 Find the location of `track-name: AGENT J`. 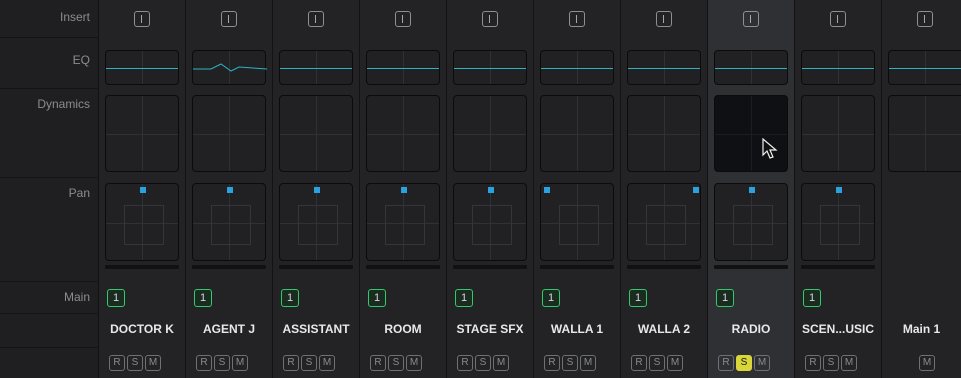

track-name: AGENT J is located at coordinates (229, 329).